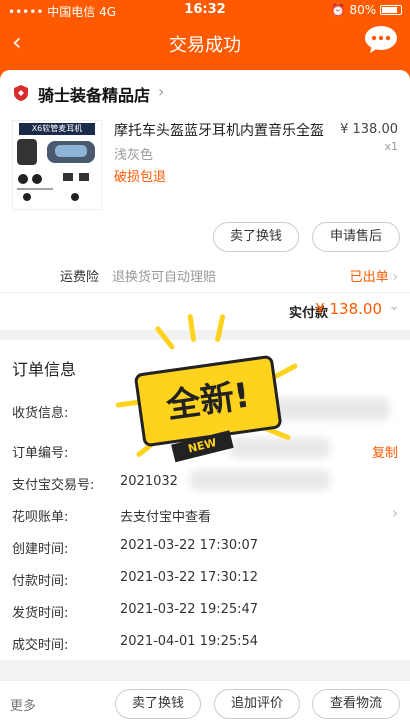  I want to click on row-label-order-no: 订单编号:, so click(40, 453).